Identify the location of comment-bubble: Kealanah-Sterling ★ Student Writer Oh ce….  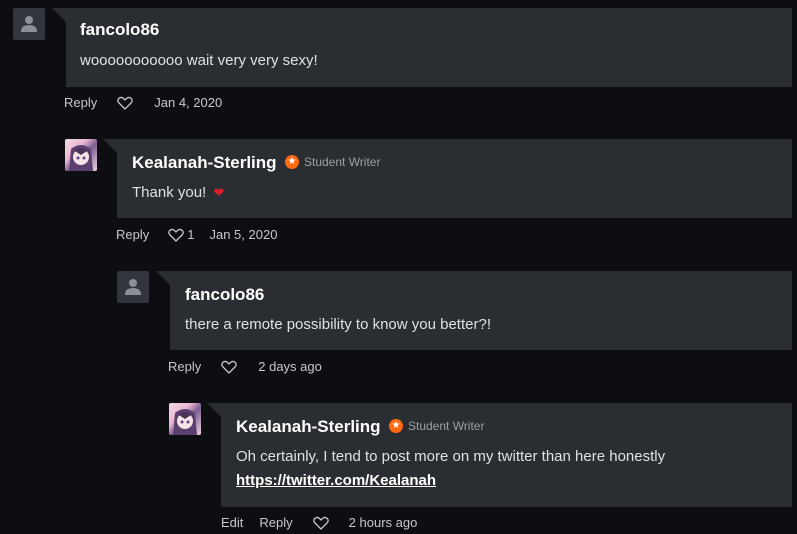
(499, 455).